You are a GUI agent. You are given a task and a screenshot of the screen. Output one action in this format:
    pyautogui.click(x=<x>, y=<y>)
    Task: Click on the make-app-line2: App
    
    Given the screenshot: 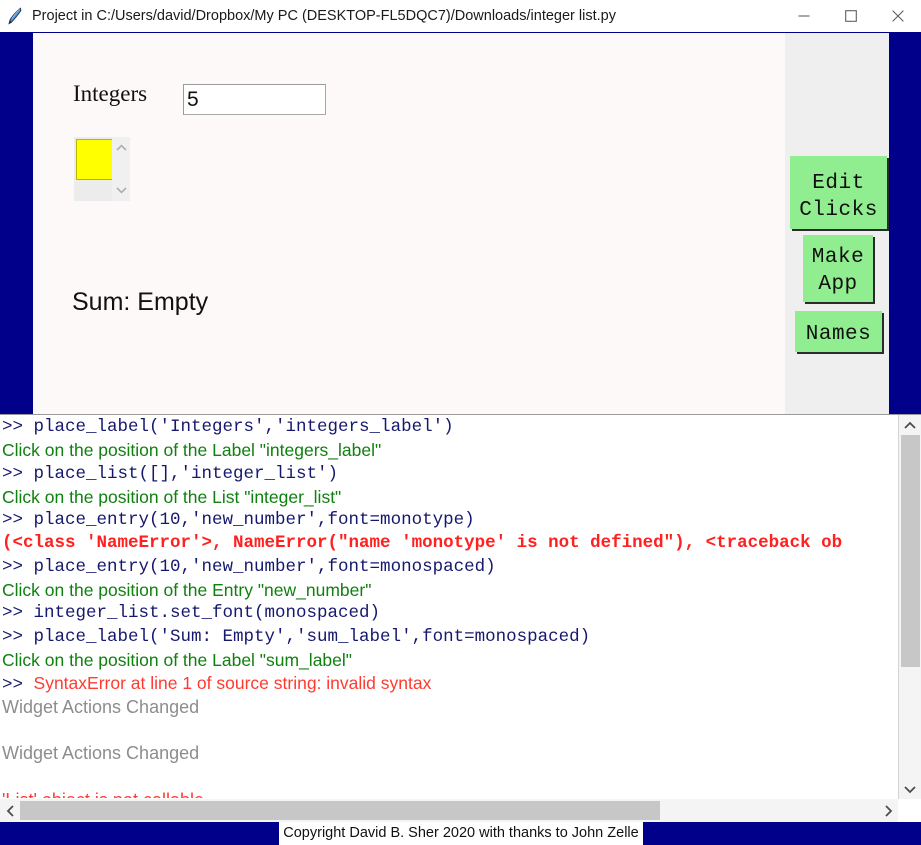 What is the action you would take?
    pyautogui.click(x=838, y=284)
    